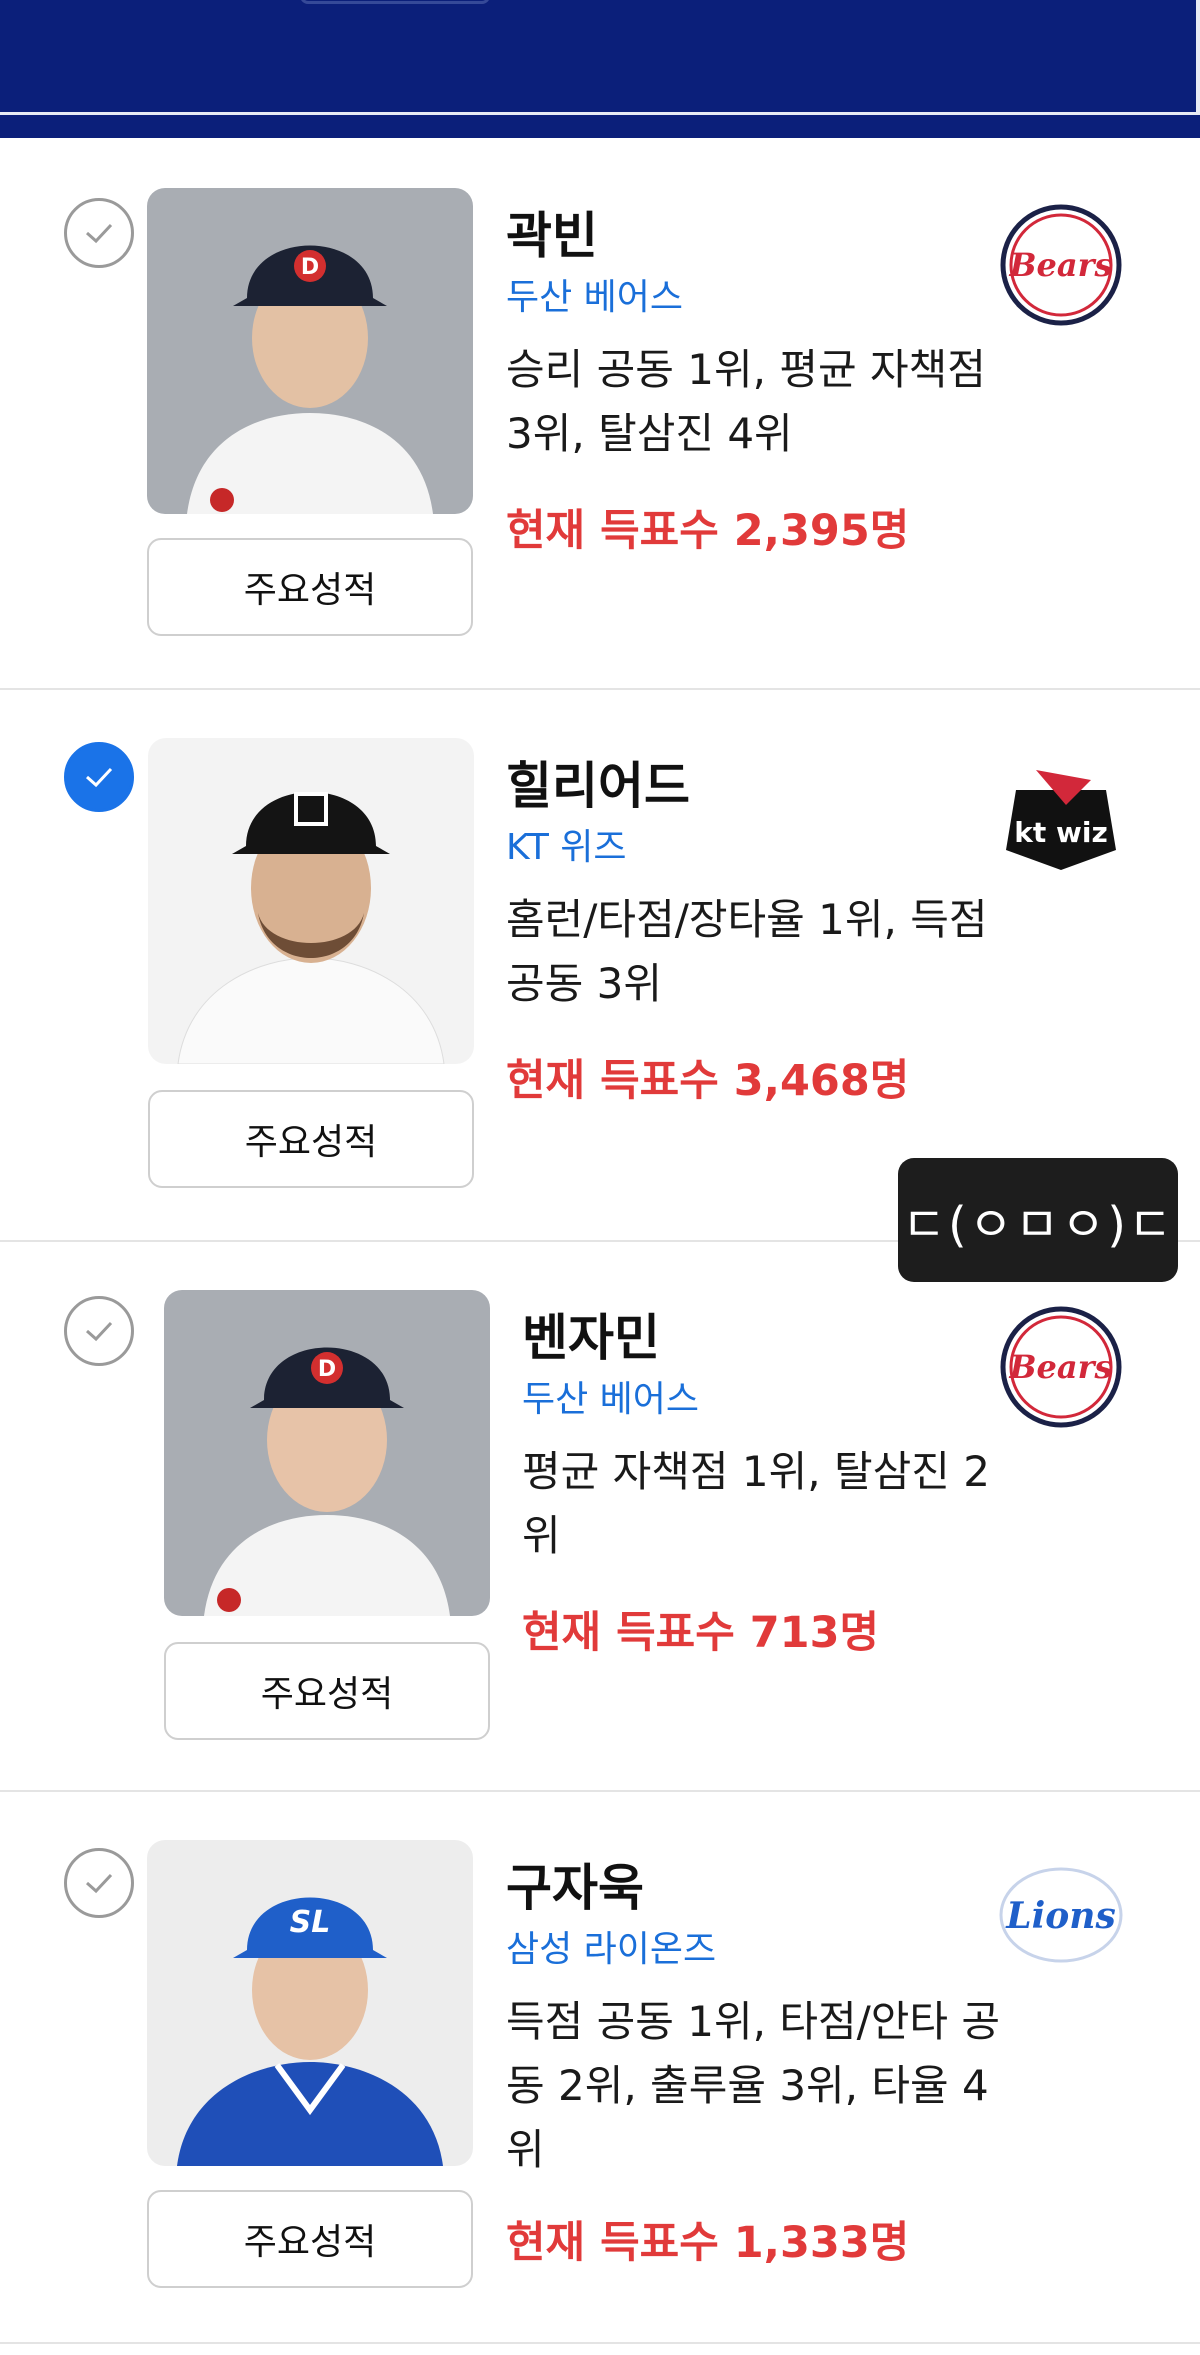 This screenshot has height=2355, width=1200. What do you see at coordinates (591, 1338) in the screenshot?
I see `player-name: 벤자민` at bounding box center [591, 1338].